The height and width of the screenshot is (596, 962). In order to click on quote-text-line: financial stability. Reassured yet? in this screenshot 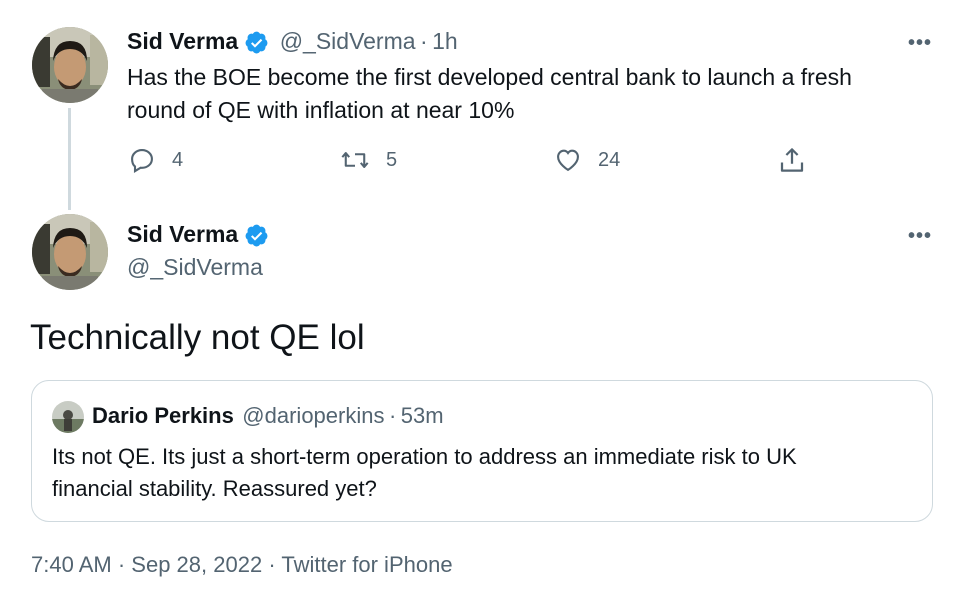, I will do `click(214, 488)`.